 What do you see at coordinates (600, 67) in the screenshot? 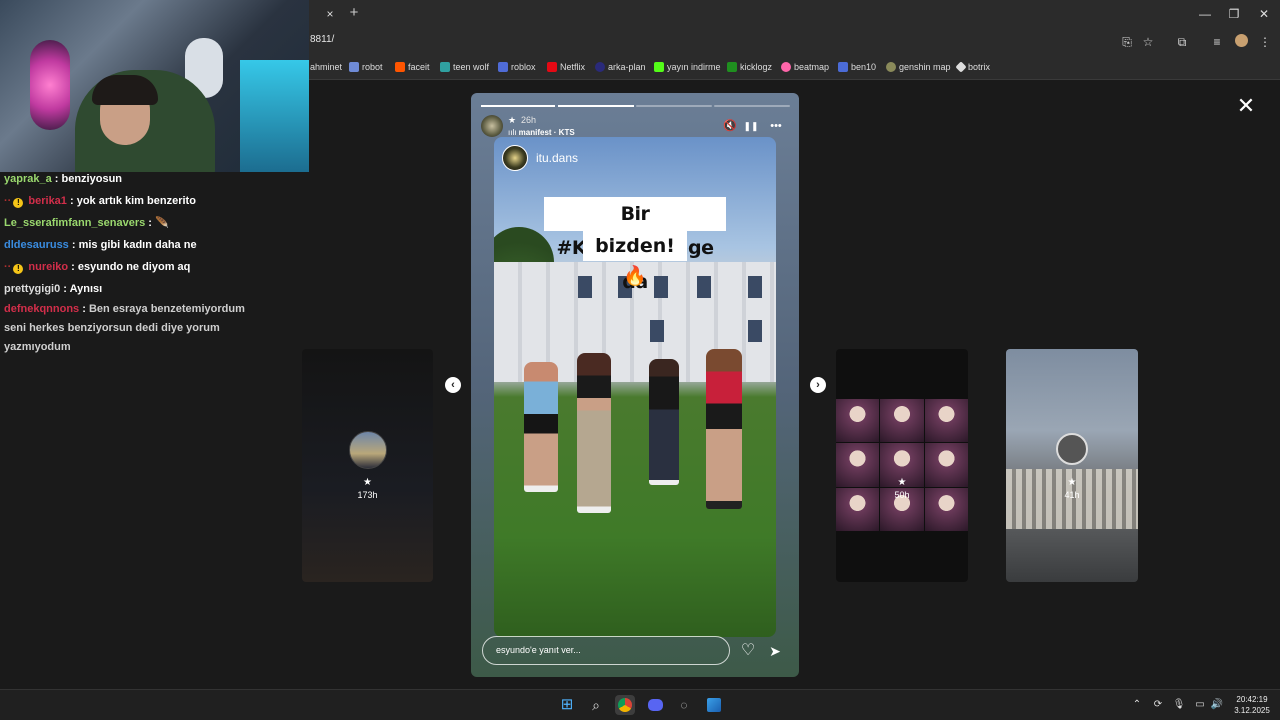
I see `arka-plan-icon` at bounding box center [600, 67].